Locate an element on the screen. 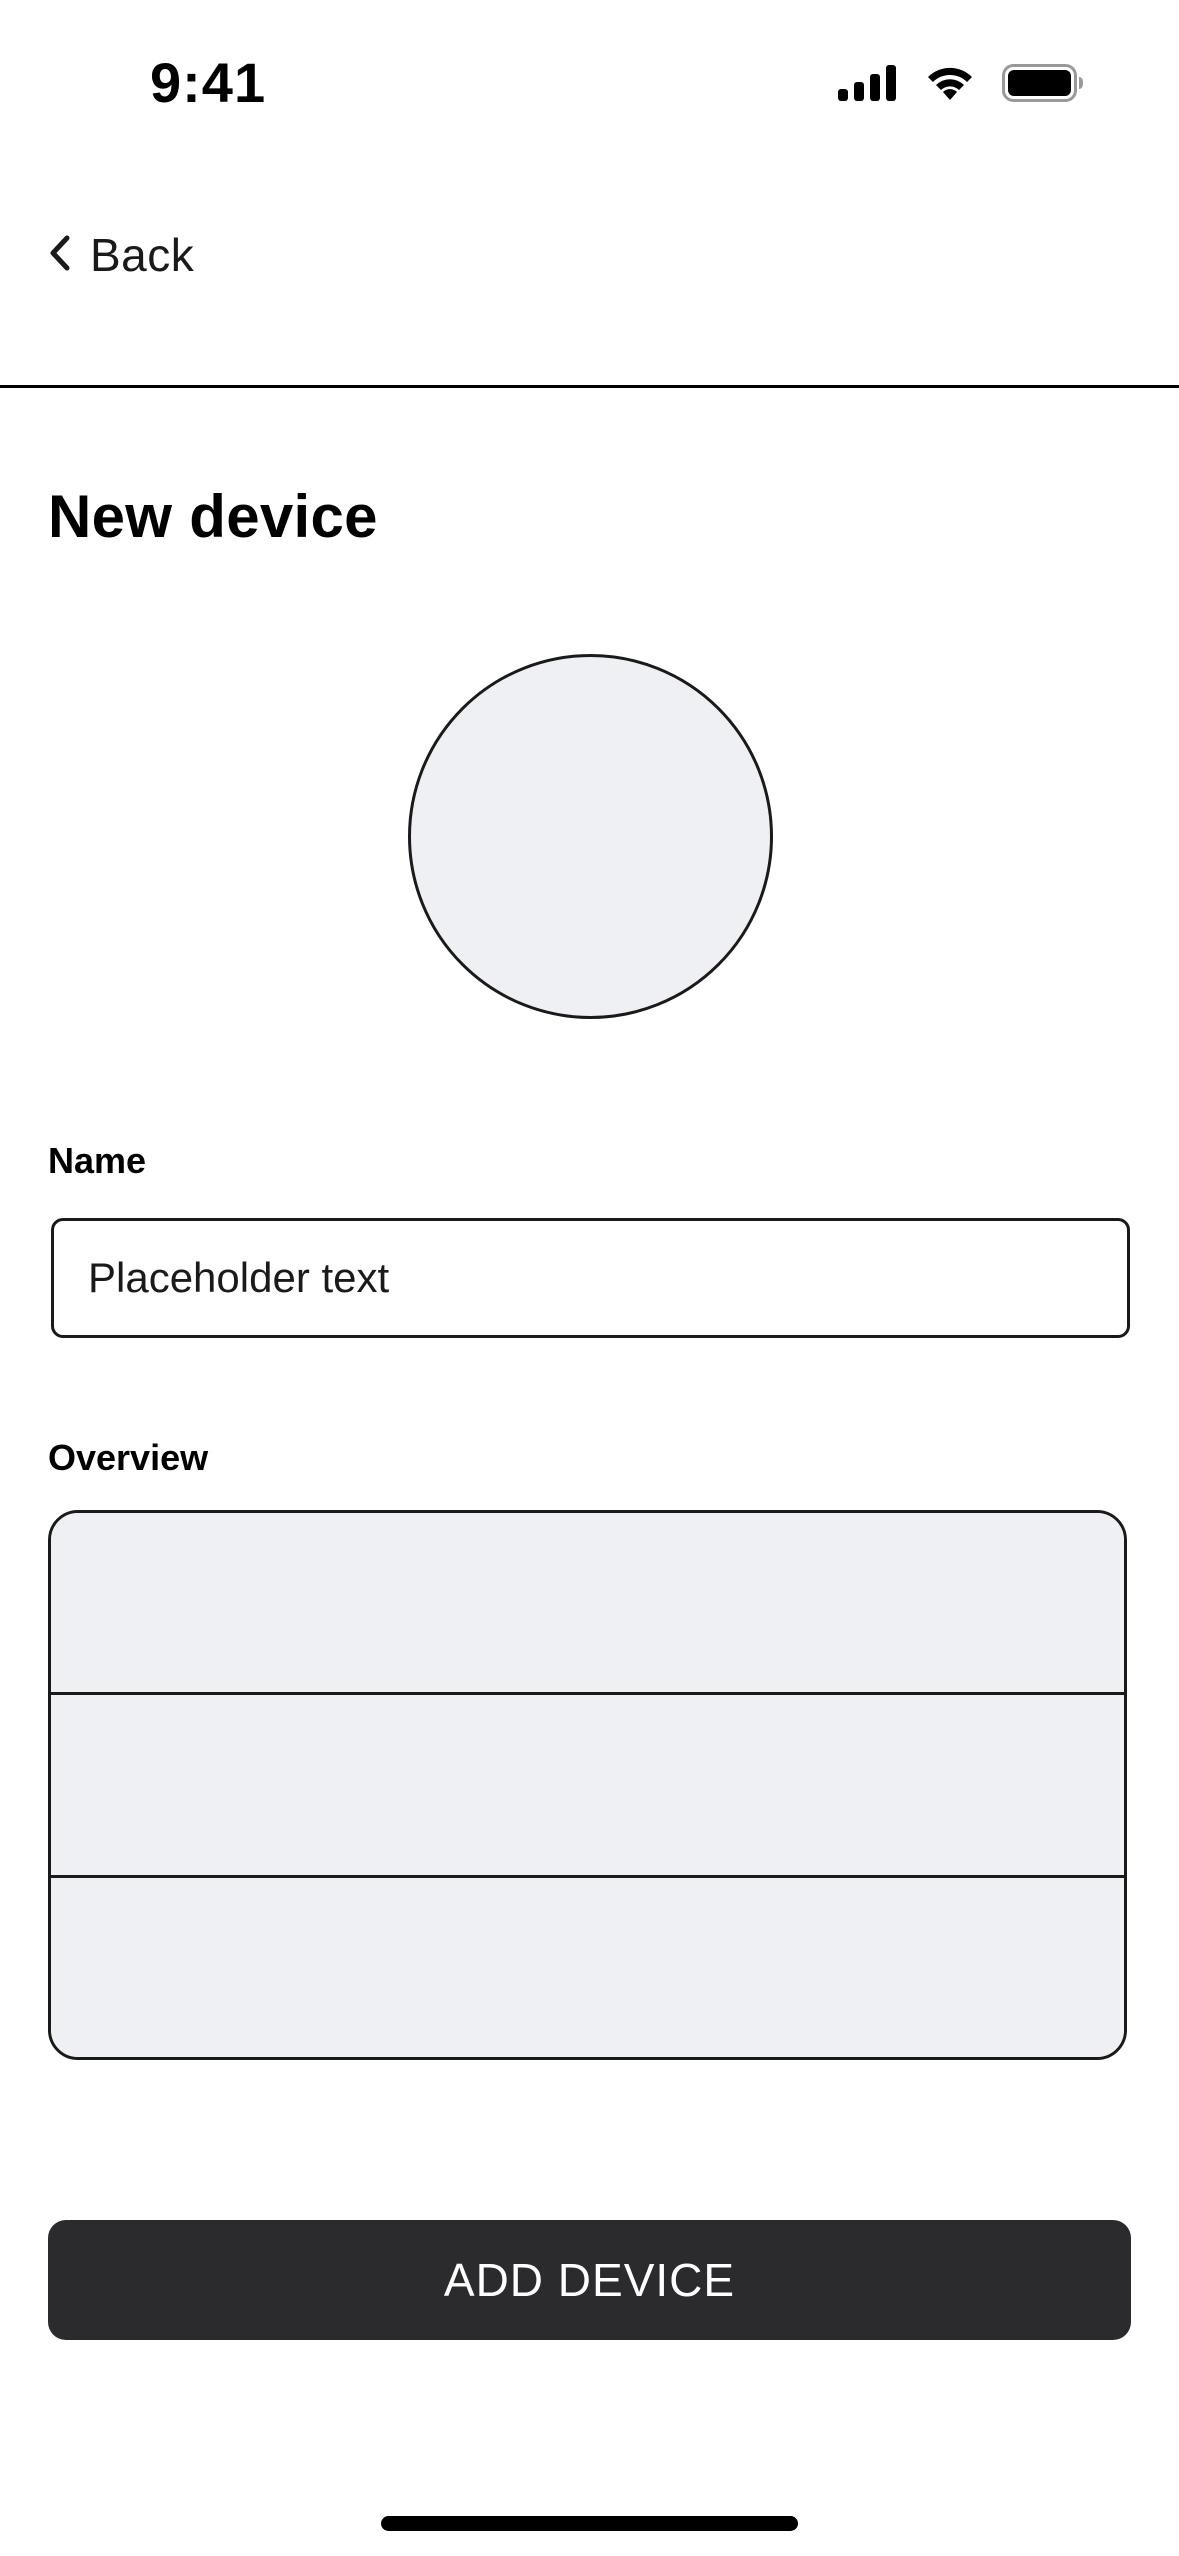 This screenshot has height=2556, width=1179. chevron-left-icon is located at coordinates (60, 255).